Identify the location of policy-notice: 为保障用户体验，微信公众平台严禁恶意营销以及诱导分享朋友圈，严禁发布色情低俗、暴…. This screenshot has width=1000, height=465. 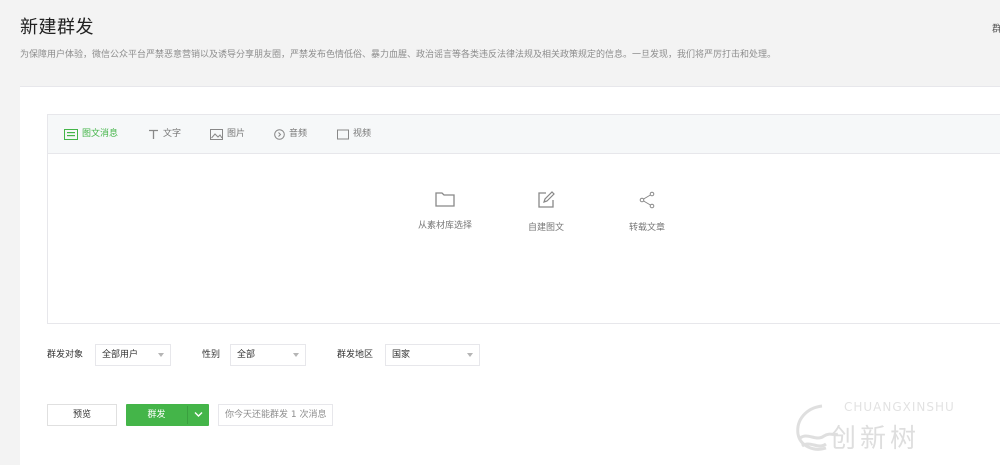
(398, 55).